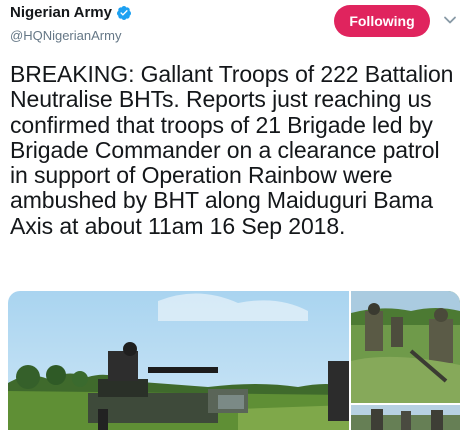 The image size is (462, 430). Describe the element at coordinates (405, 347) in the screenshot. I see `media-photo-side-top` at that location.